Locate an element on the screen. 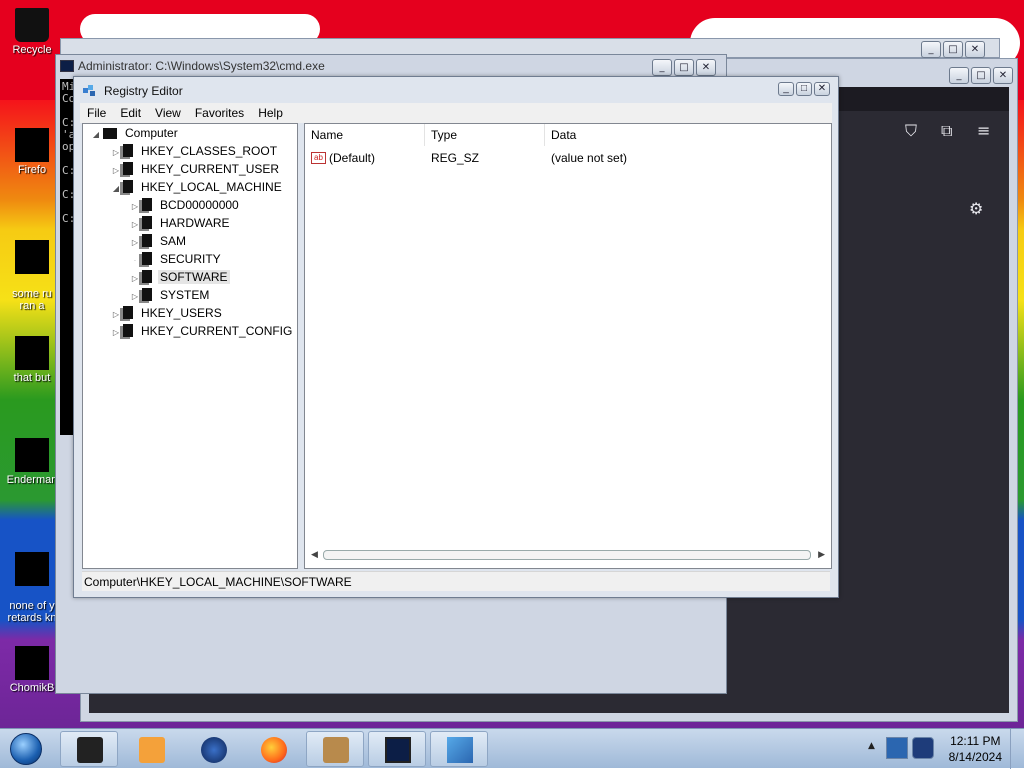  status-bar: Computer\HKEY_LOCAL_MACHINE\SOFTWARE is located at coordinates (456, 581).